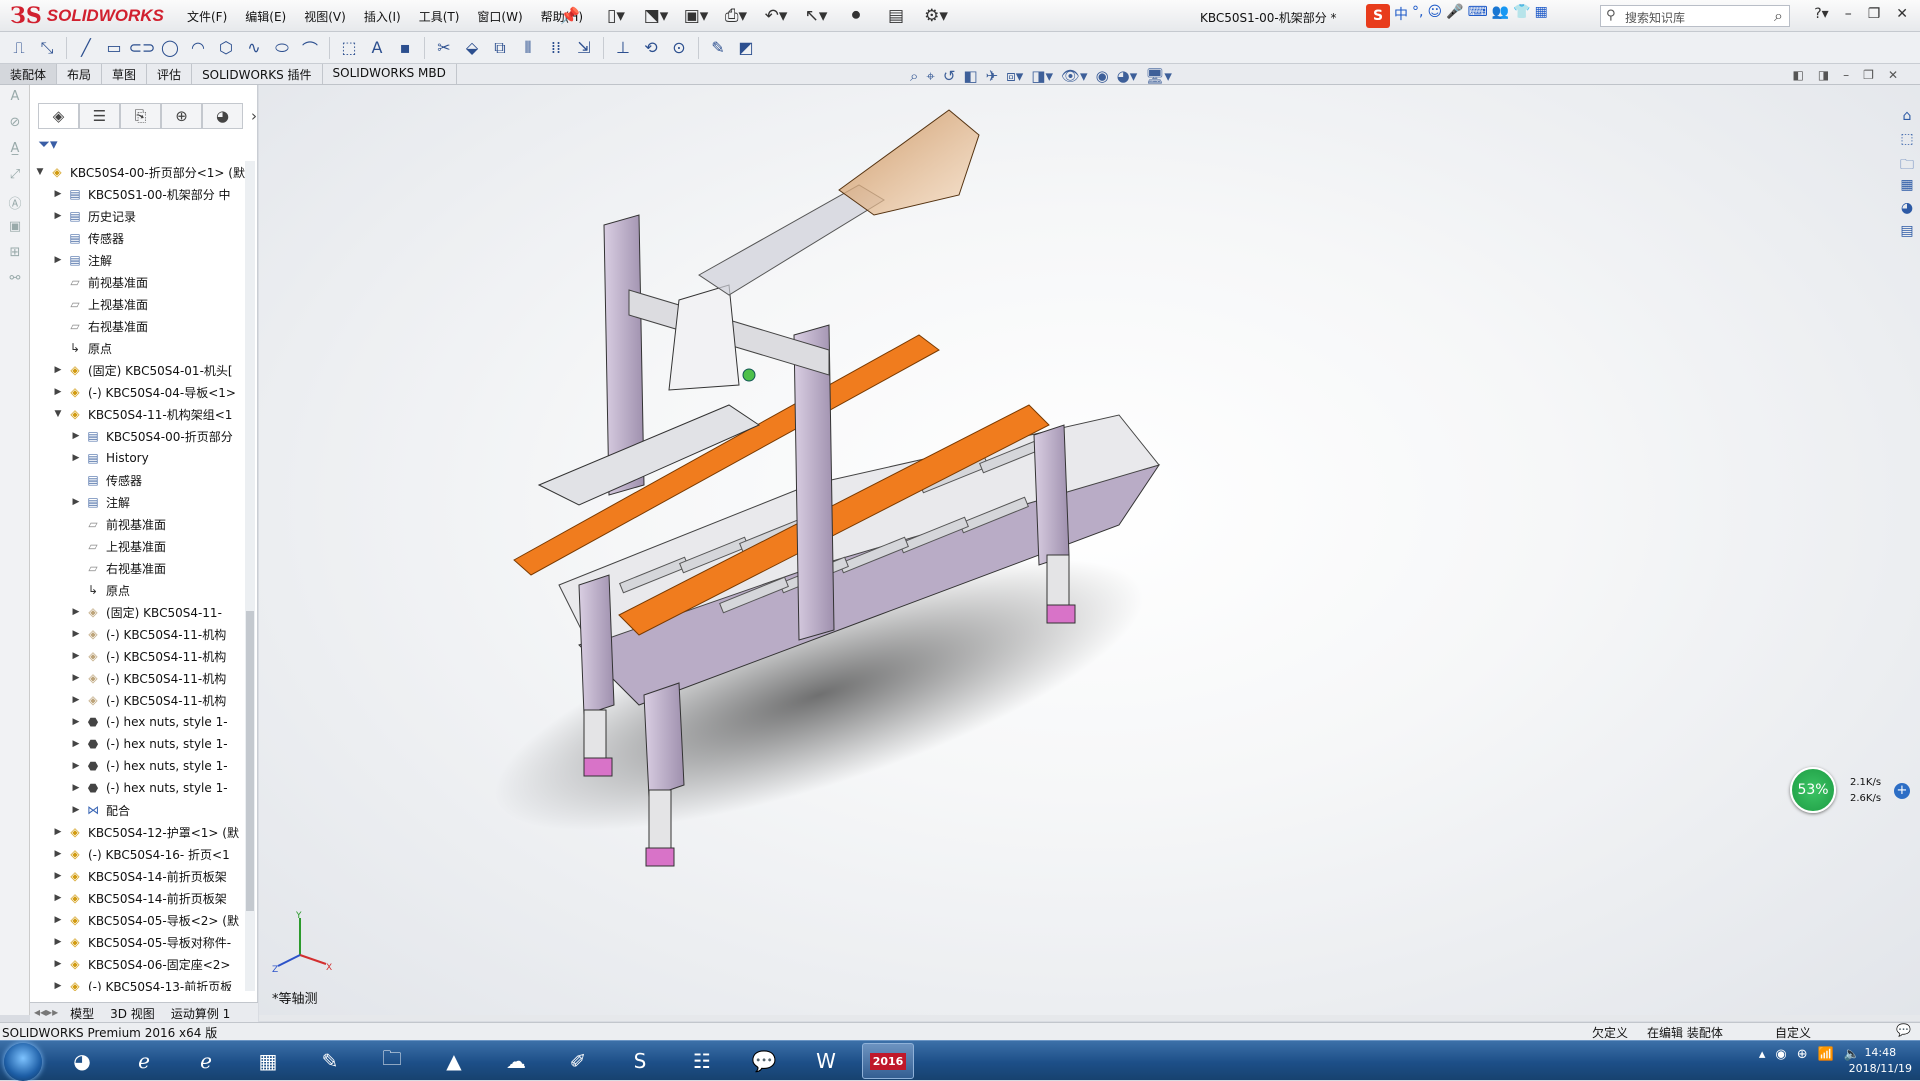 The width and height of the screenshot is (1920, 1081). Describe the element at coordinates (584, 48) in the screenshot. I see `move-entities-icon: ⇲` at that location.